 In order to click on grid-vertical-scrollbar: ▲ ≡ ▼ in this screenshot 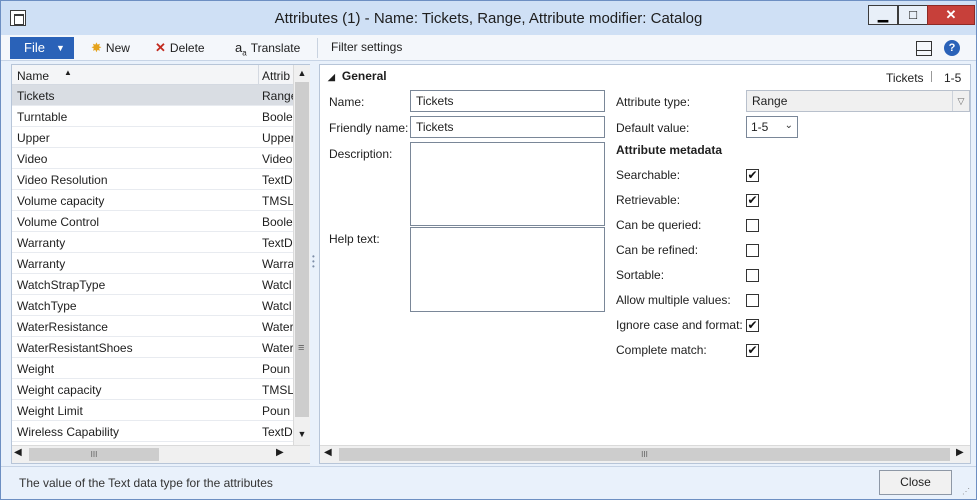, I will do `click(301, 255)`.